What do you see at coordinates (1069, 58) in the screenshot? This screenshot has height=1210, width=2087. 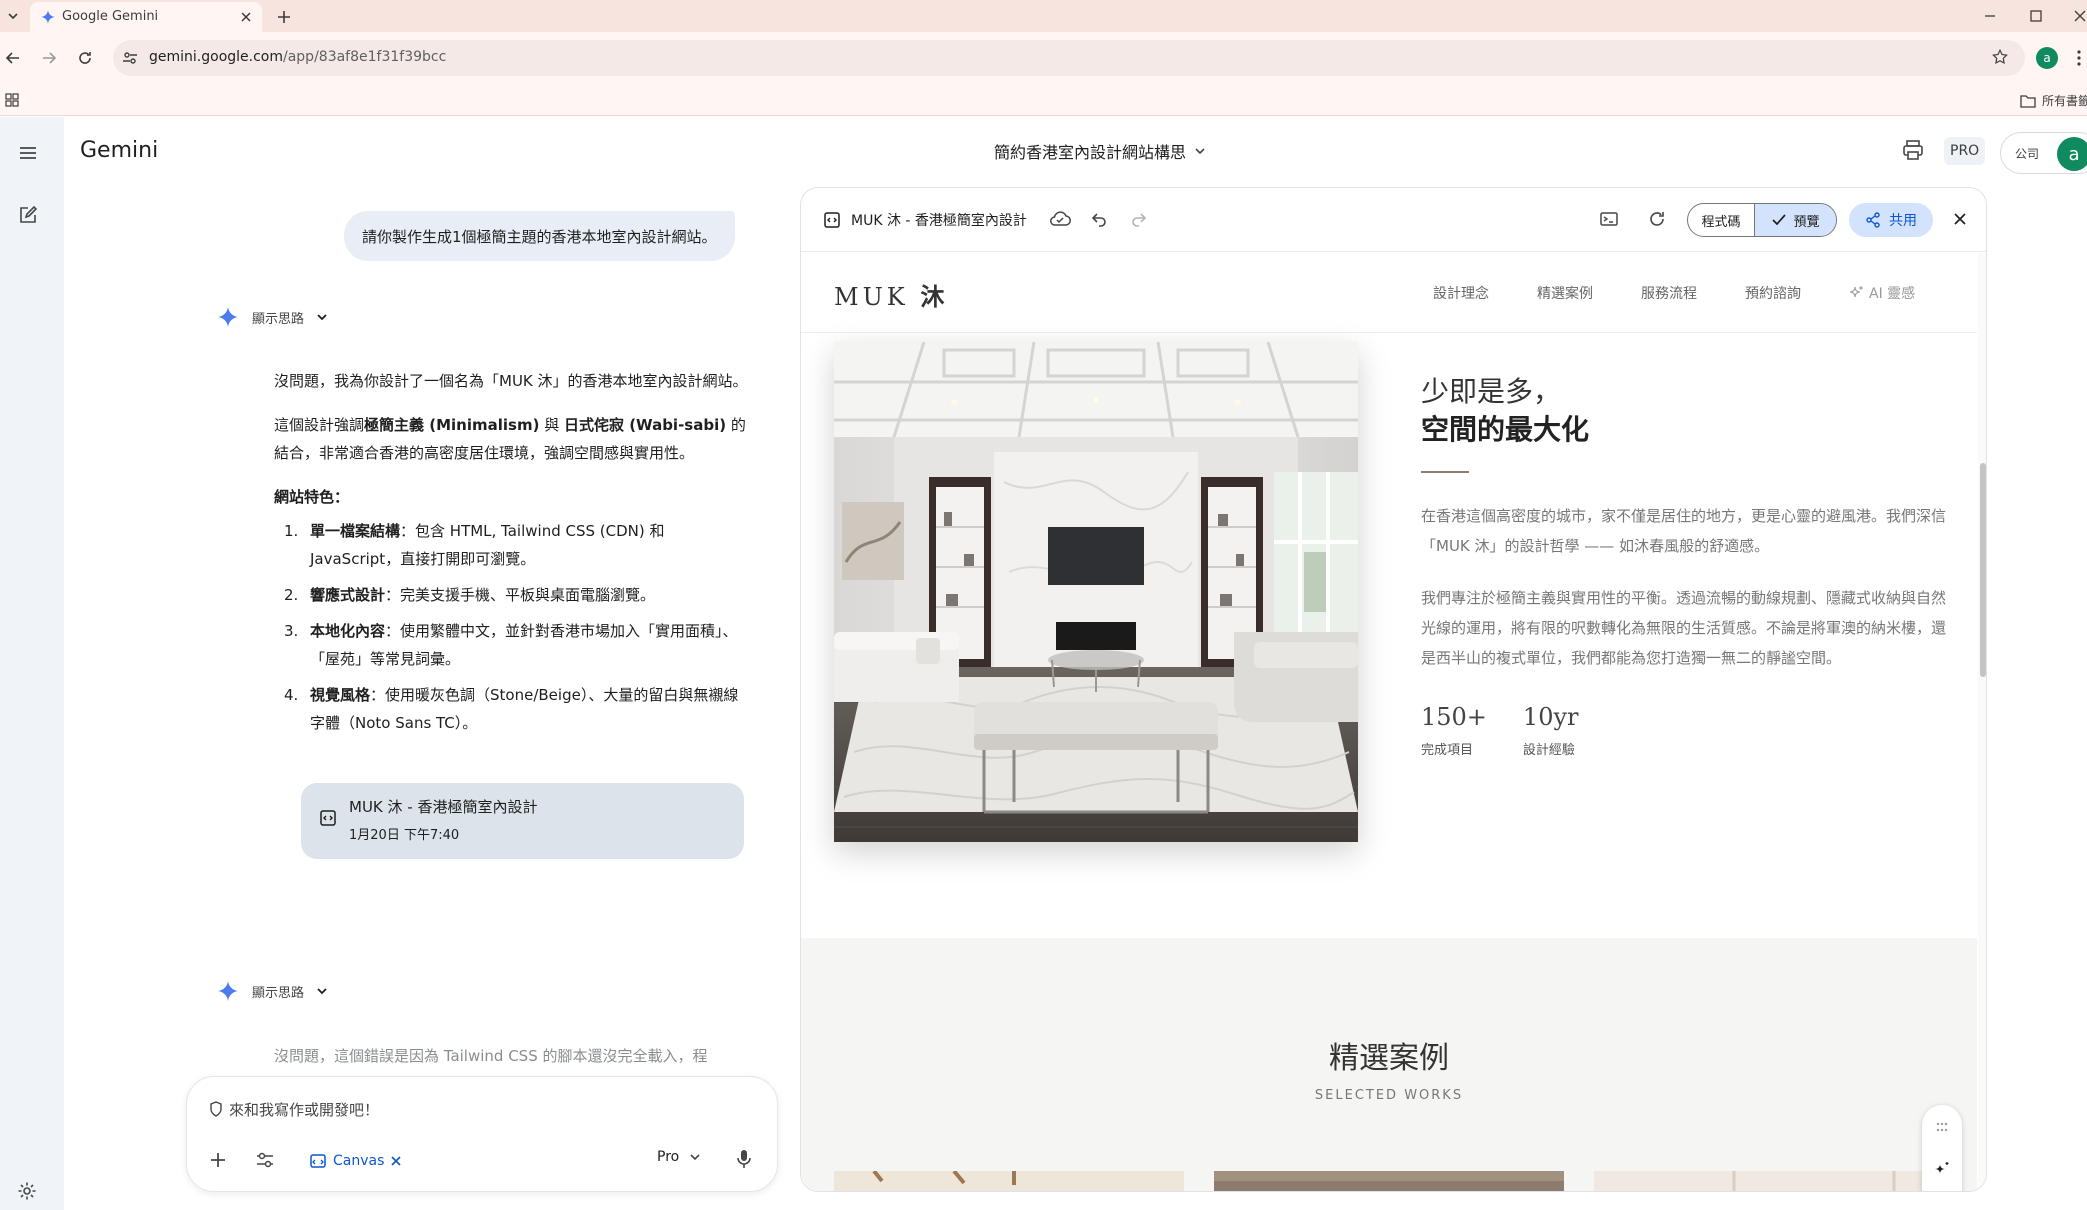 I see `address-bar: gemini.google.com/app/83af8e1f31f39bcc` at bounding box center [1069, 58].